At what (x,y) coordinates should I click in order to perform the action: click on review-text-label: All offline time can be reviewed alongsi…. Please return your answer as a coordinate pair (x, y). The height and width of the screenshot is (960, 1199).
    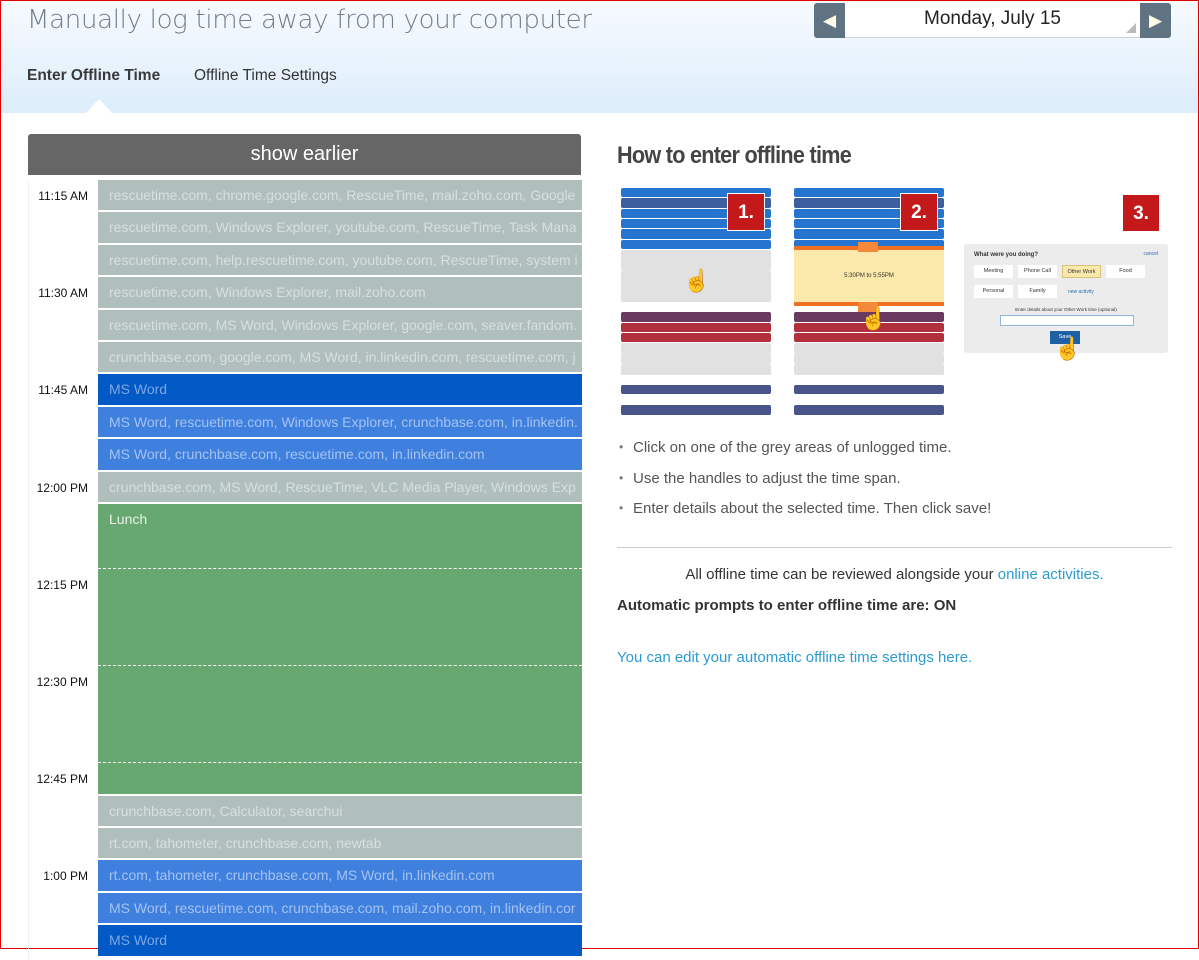
    Looking at the image, I should click on (841, 574).